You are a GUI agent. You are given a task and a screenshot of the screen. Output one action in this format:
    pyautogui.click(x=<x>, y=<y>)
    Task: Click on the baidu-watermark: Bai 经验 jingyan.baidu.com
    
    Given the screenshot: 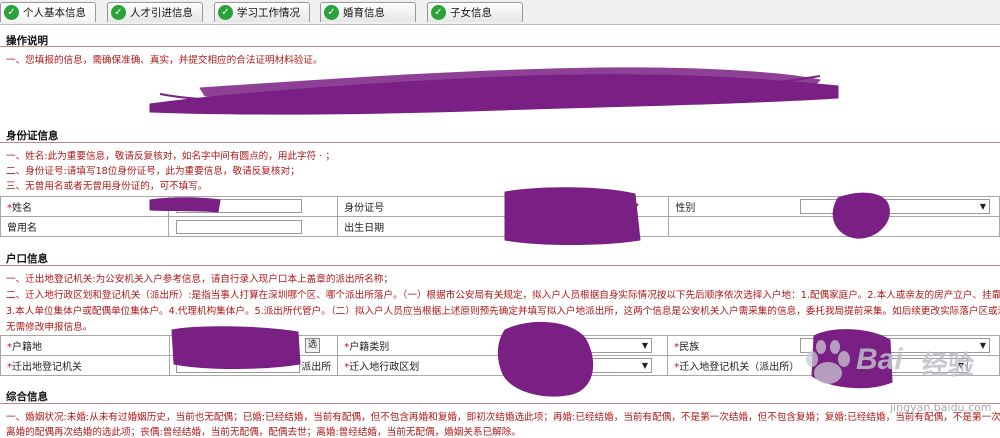 What is the action you would take?
    pyautogui.click(x=899, y=383)
    